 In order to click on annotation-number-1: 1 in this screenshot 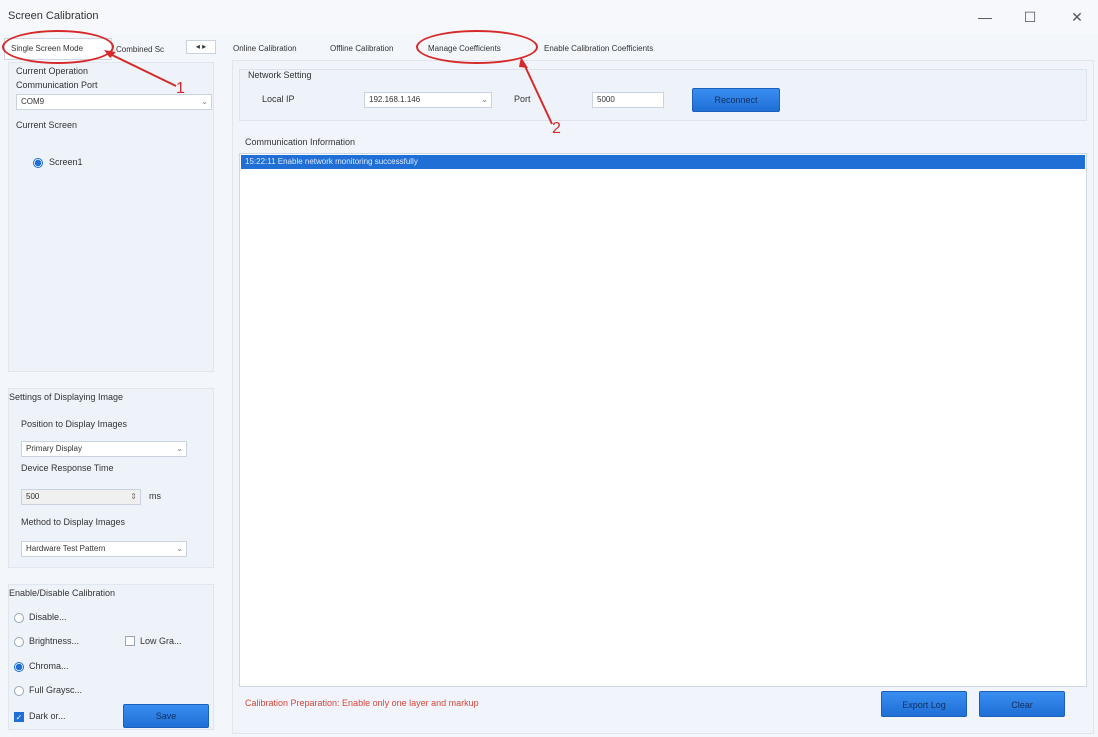, I will do `click(180, 88)`.